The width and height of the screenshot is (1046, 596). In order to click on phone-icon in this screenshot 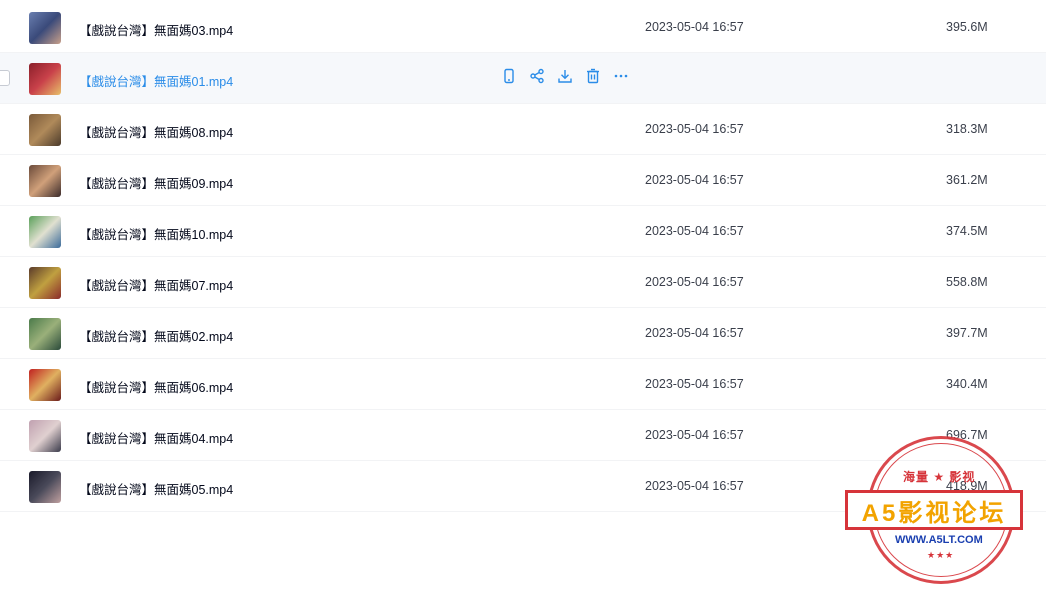, I will do `click(509, 78)`.